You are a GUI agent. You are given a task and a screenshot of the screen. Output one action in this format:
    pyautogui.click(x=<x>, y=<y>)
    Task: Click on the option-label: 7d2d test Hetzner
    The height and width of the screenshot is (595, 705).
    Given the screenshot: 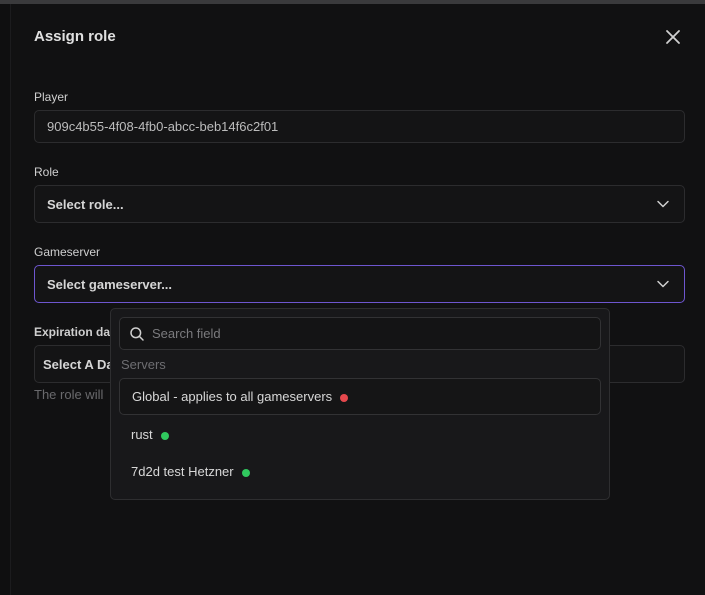 What is the action you would take?
    pyautogui.click(x=182, y=471)
    